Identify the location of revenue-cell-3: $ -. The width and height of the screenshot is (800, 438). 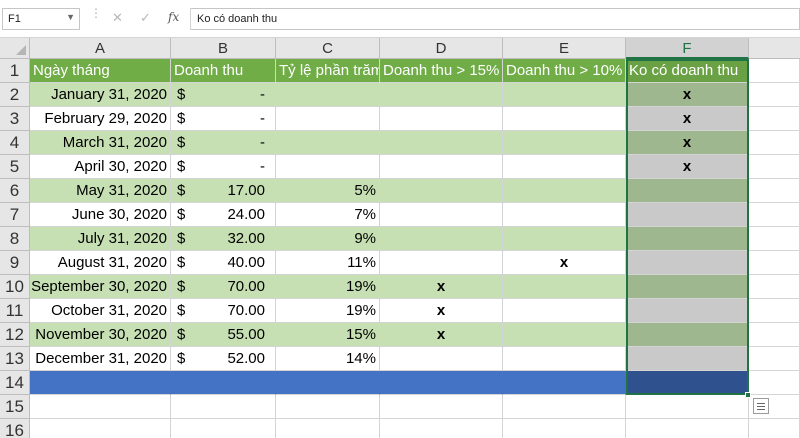
(223, 119).